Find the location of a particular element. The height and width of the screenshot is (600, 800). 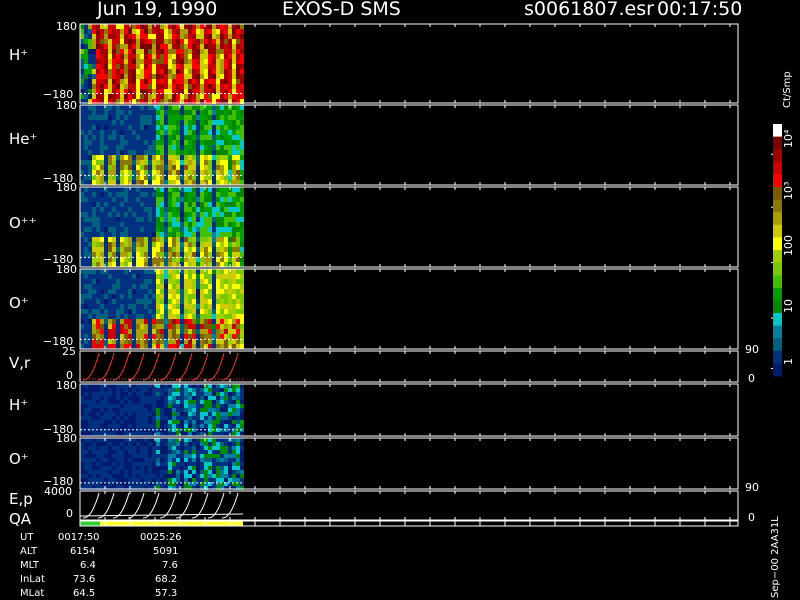

footer-row-v1: 0017:50 is located at coordinates (79, 537).